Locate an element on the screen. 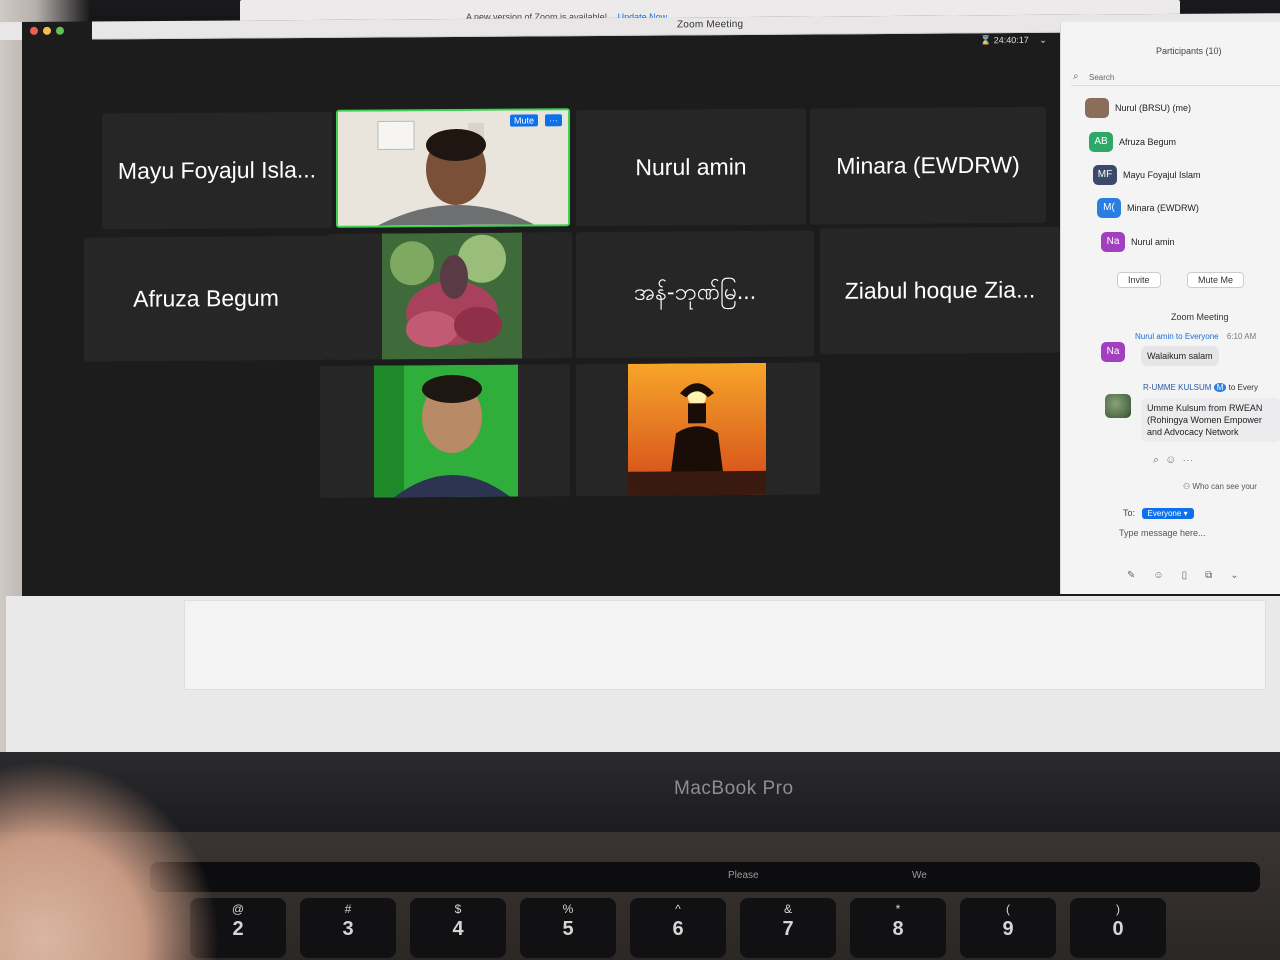 Image resolution: width=1280 pixels, height=960 pixels. fullscreen-window-button is located at coordinates (60, 30).